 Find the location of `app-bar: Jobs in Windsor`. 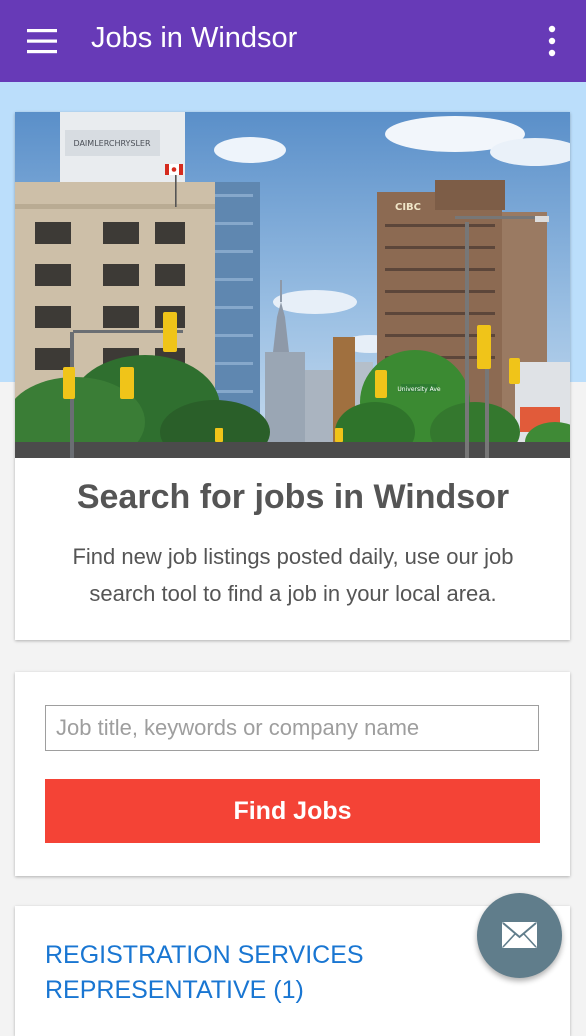

app-bar: Jobs in Windsor is located at coordinates (293, 41).